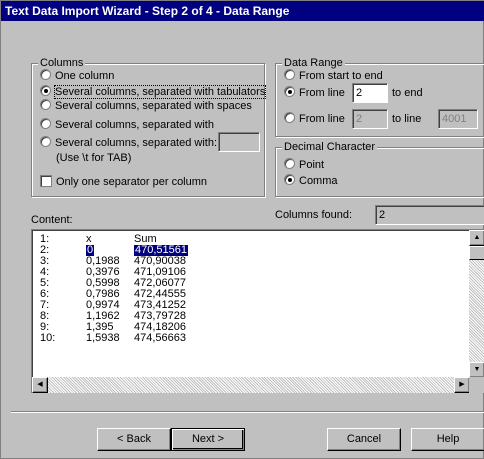  Describe the element at coordinates (160, 338) in the screenshot. I see `row-sum: 474,56663` at that location.